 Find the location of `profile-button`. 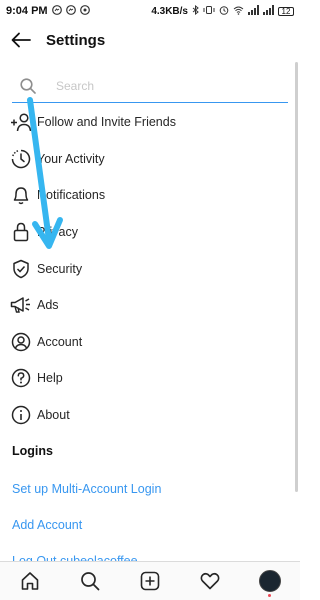

profile-button is located at coordinates (270, 581).